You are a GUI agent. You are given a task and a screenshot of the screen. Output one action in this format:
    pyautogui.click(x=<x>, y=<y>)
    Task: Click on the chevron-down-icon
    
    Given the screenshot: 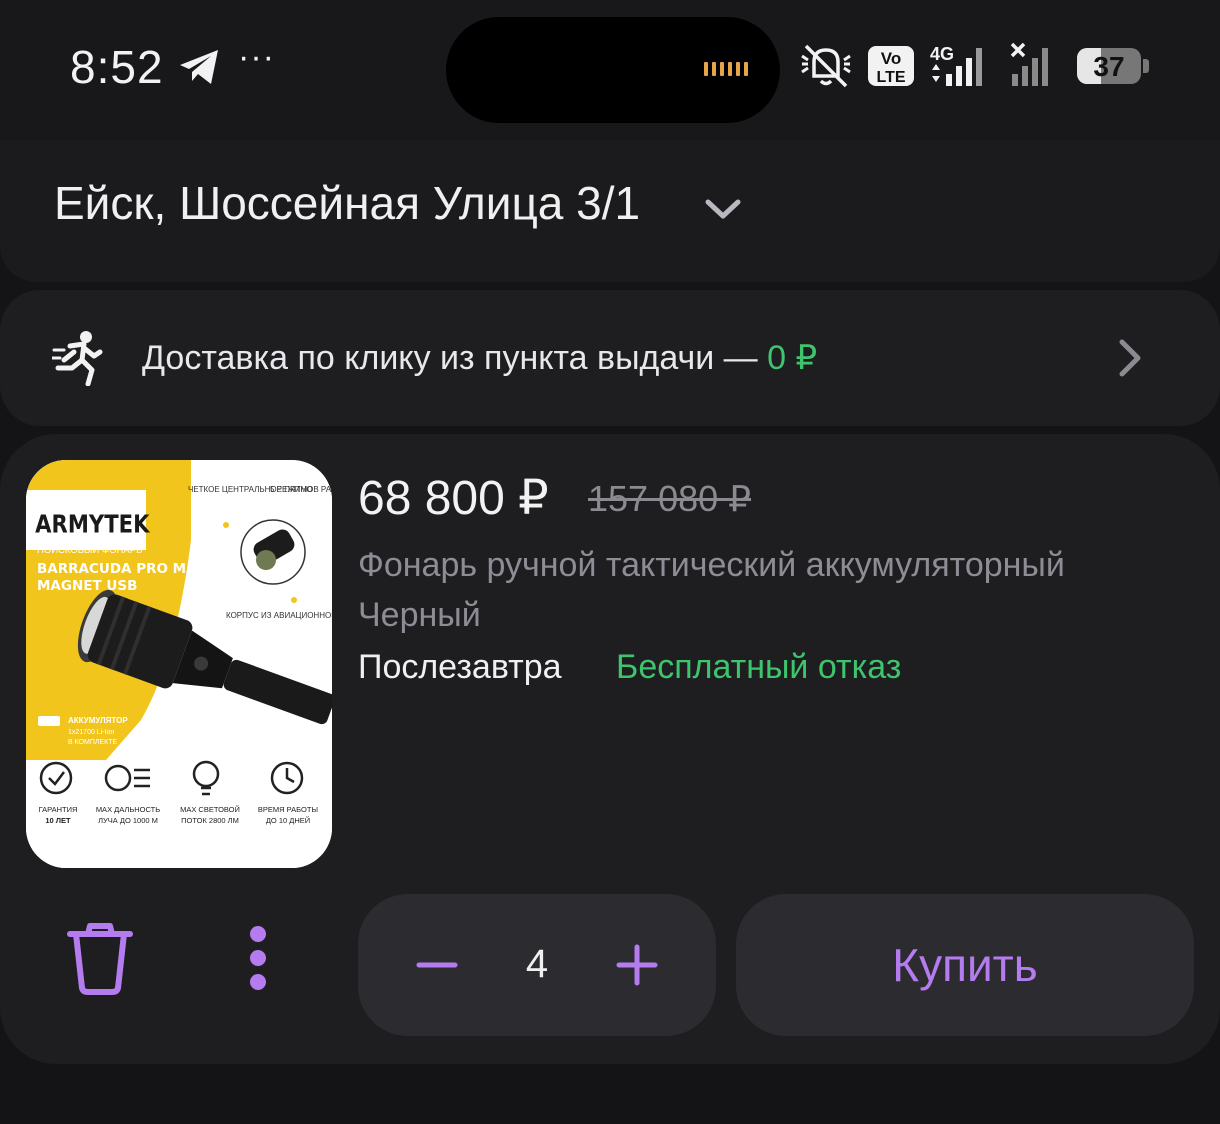 What is the action you would take?
    pyautogui.click(x=723, y=209)
    